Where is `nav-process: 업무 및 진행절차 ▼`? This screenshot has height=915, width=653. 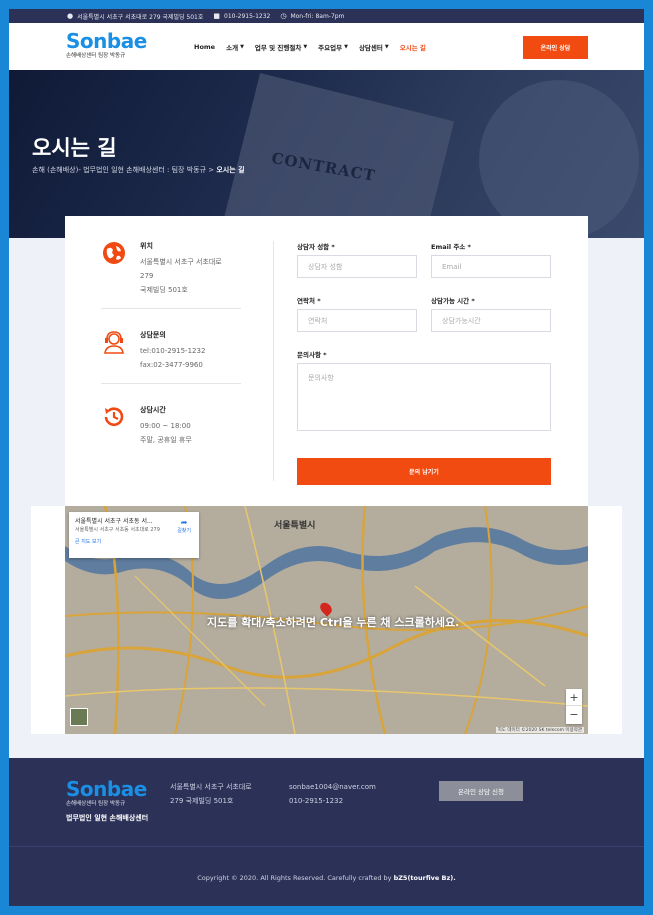 nav-process: 업무 및 진행절차 ▼ is located at coordinates (281, 47).